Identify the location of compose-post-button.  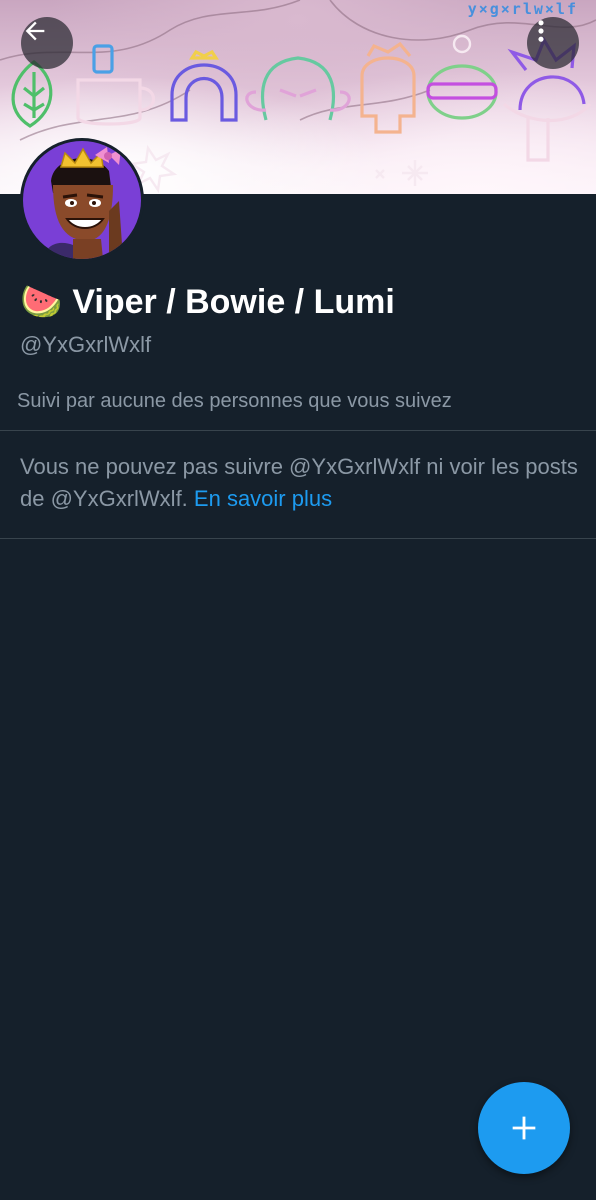
(524, 1128).